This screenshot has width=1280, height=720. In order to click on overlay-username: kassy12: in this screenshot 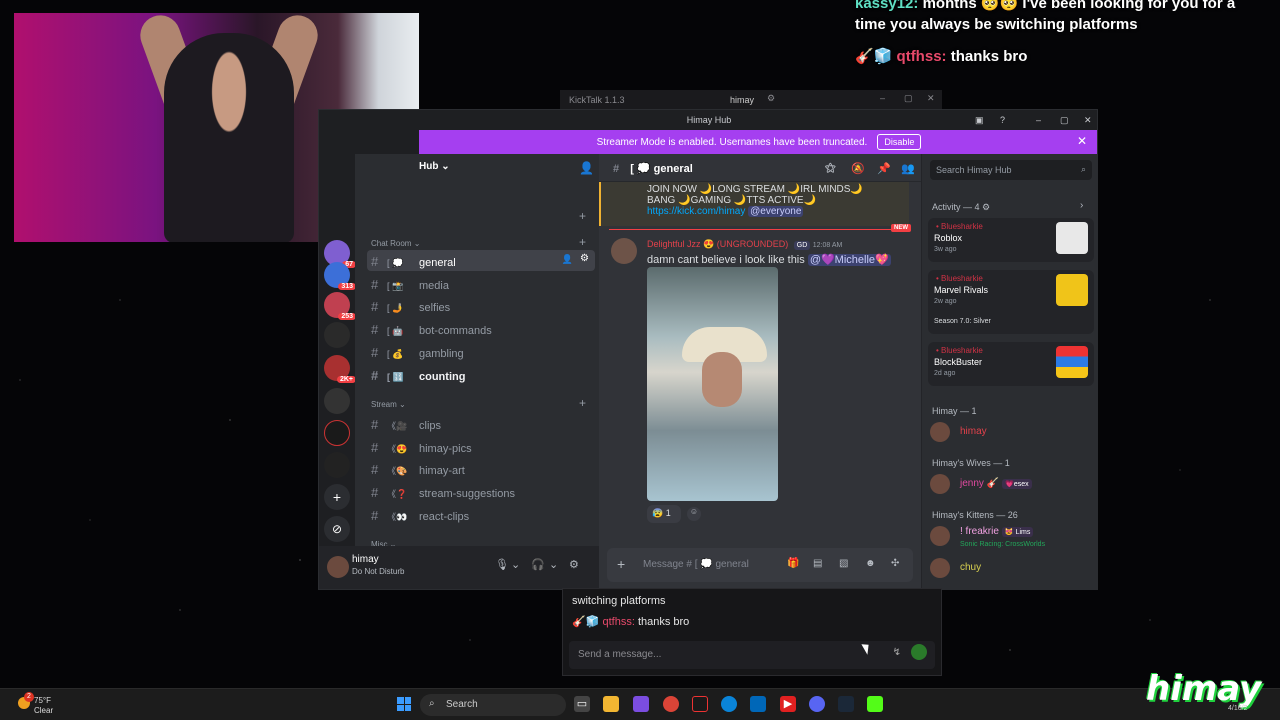, I will do `click(887, 6)`.